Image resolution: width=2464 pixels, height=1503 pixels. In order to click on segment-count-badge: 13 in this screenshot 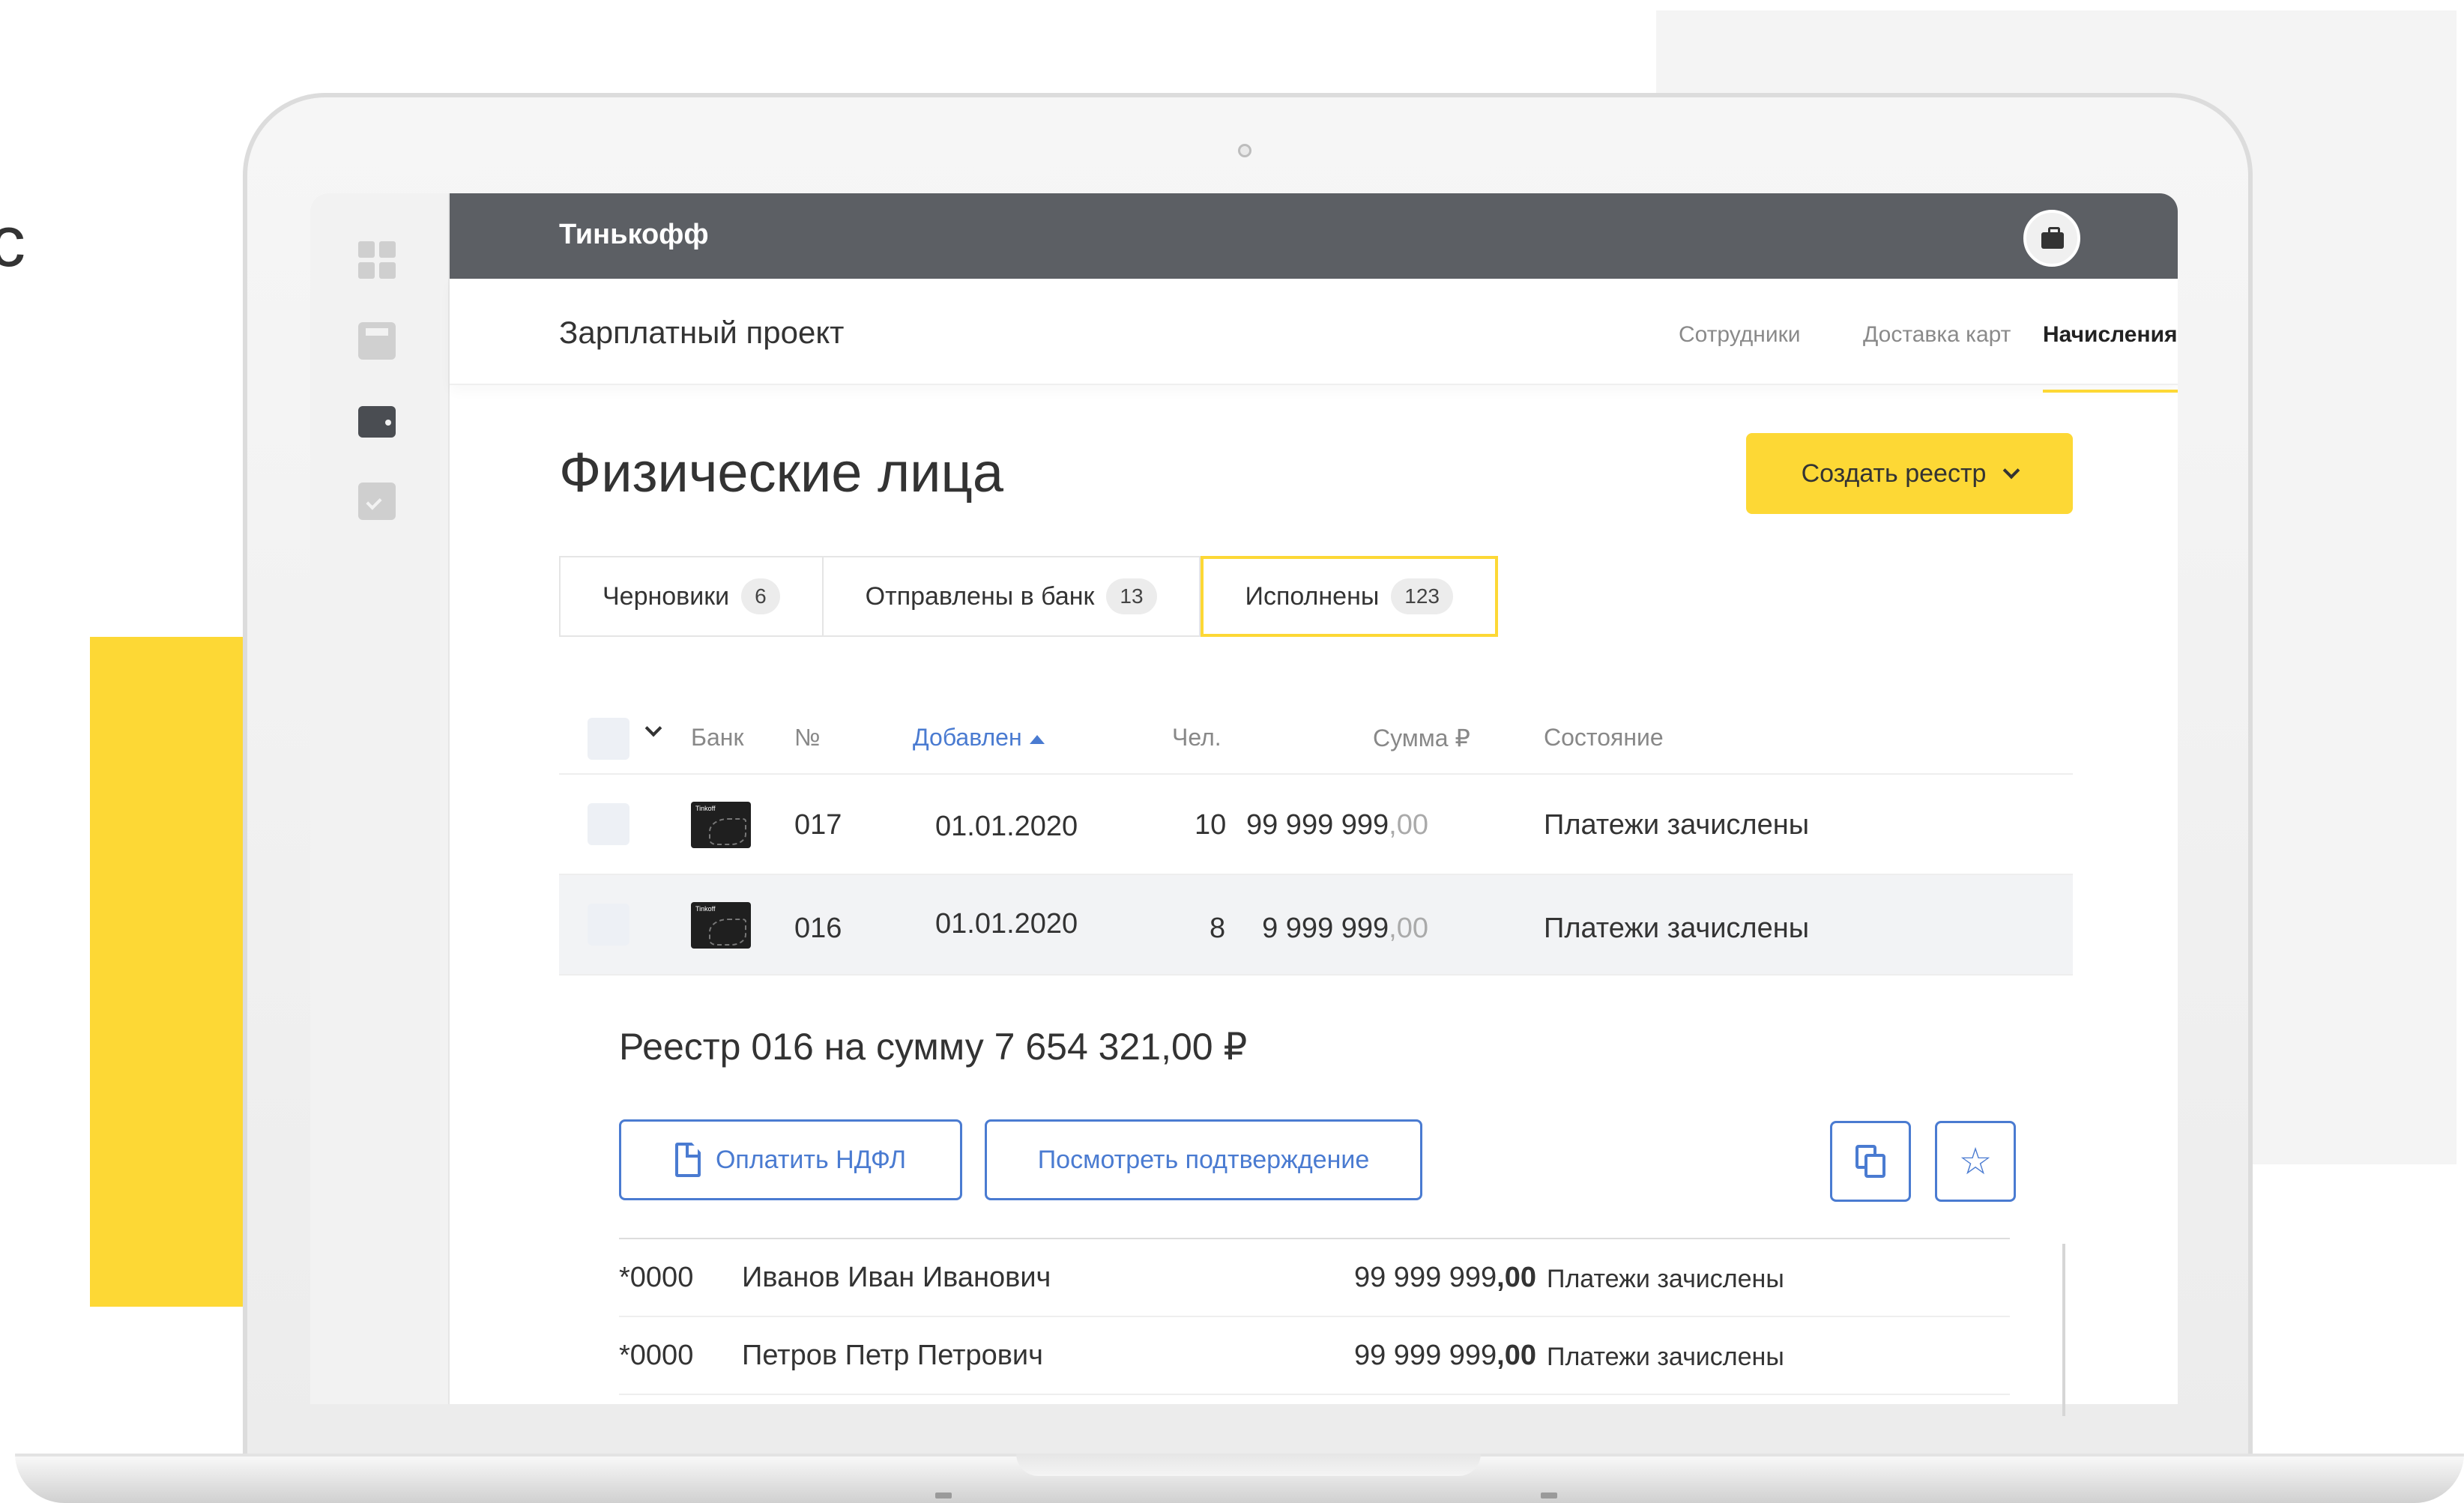, I will do `click(1131, 596)`.